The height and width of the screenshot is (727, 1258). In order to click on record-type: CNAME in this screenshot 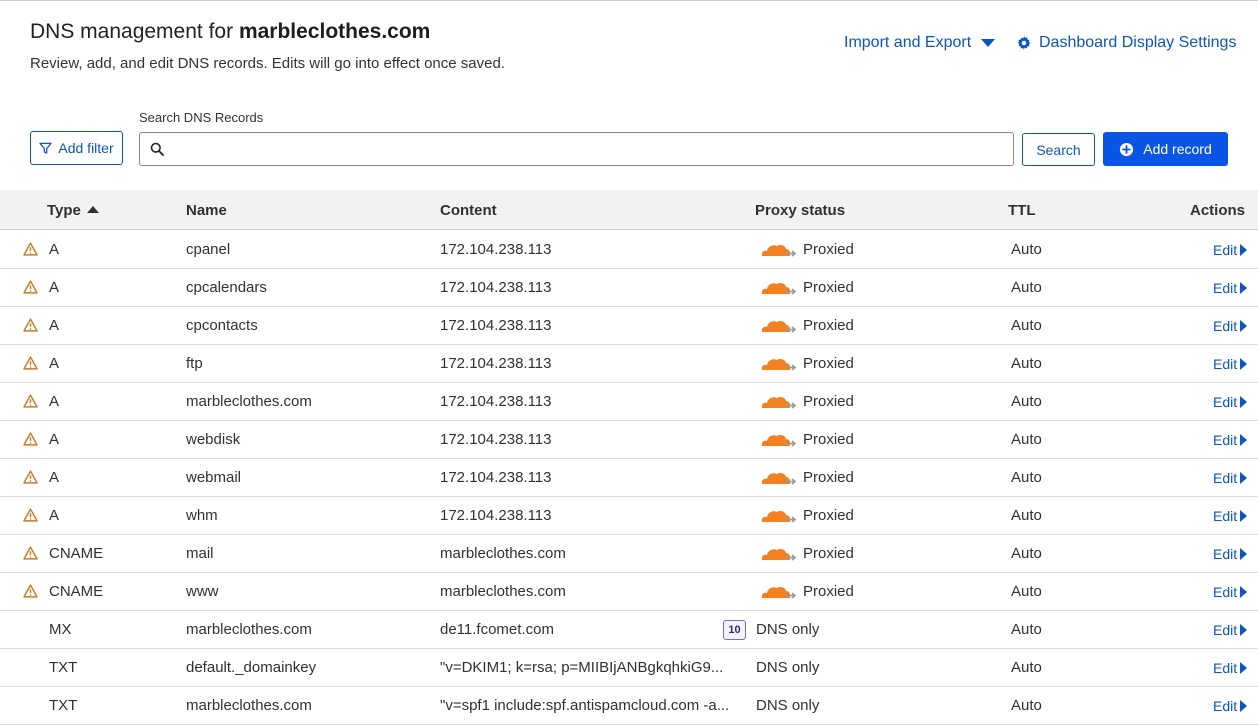, I will do `click(76, 553)`.